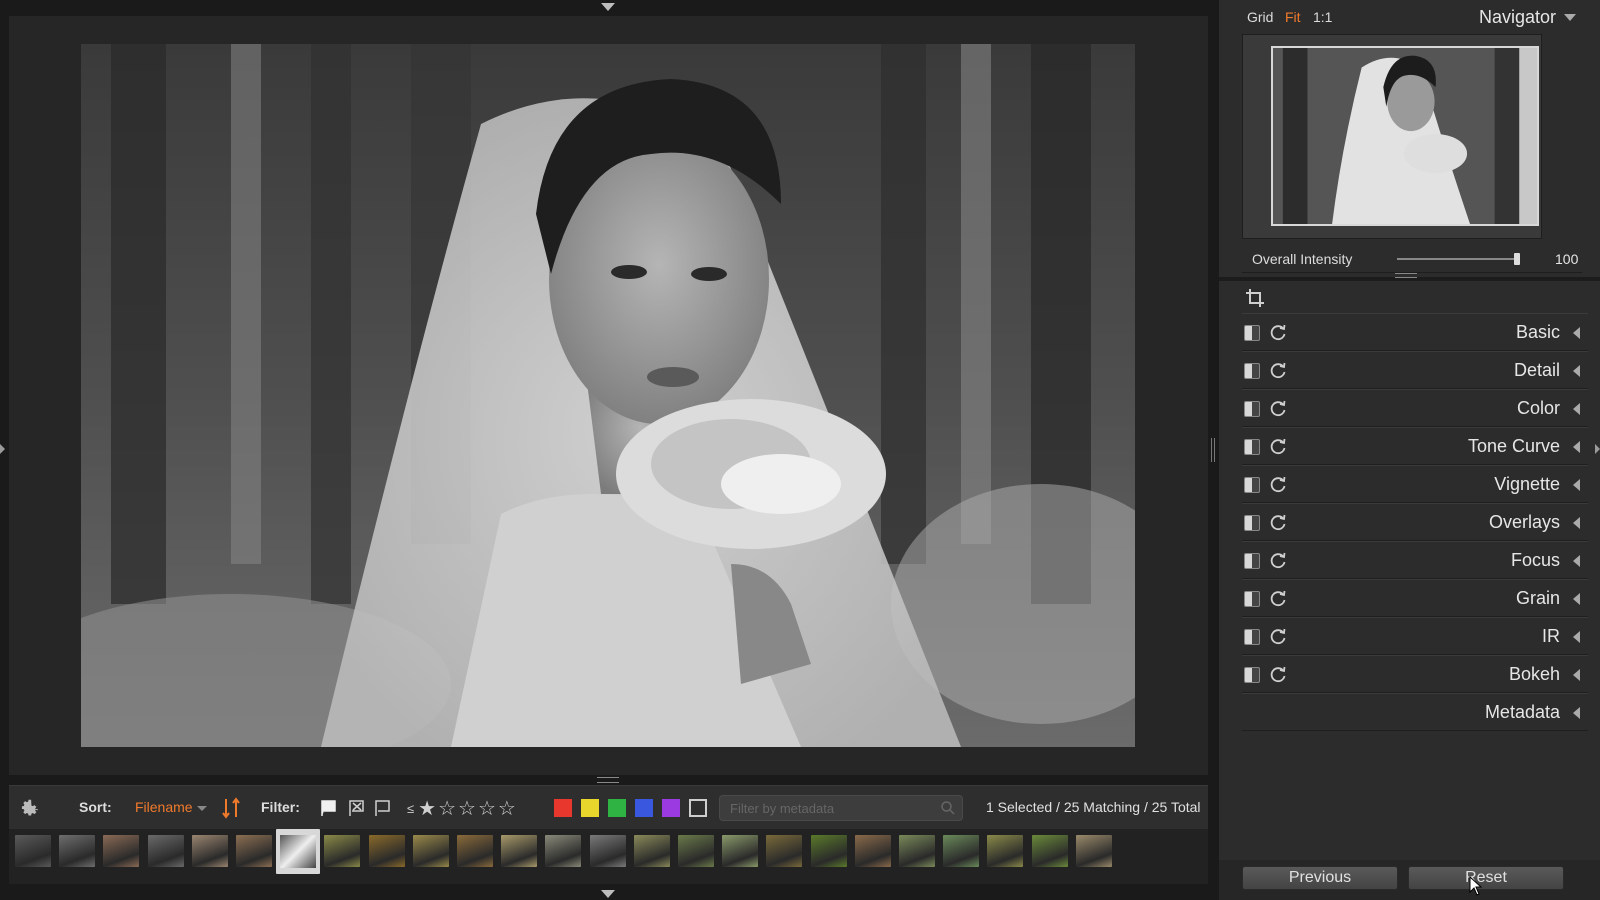 The image size is (1600, 900). What do you see at coordinates (427, 808) in the screenshot?
I see `star-filled-icon: ★` at bounding box center [427, 808].